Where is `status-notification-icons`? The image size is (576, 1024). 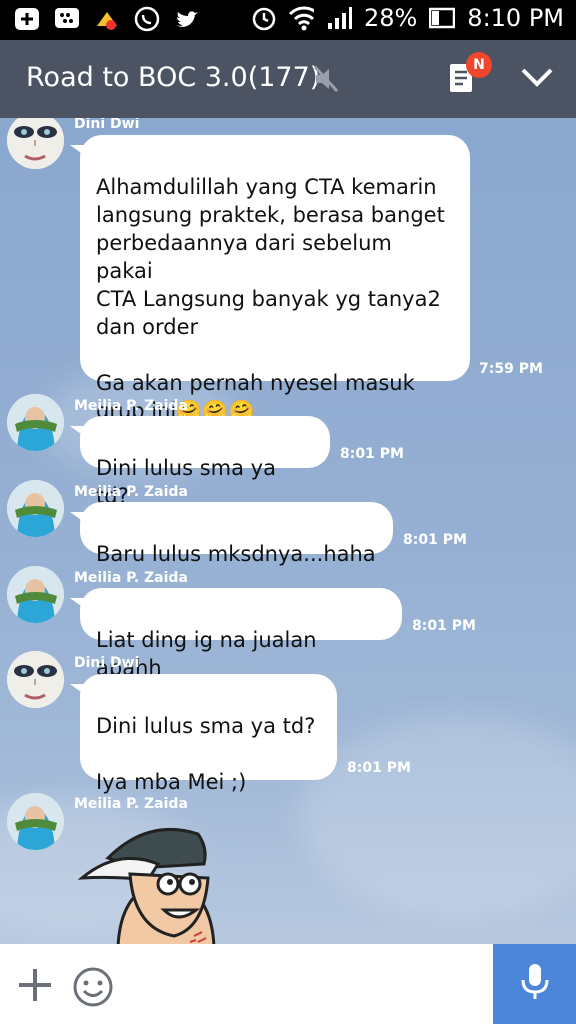 status-notification-icons is located at coordinates (107, 19).